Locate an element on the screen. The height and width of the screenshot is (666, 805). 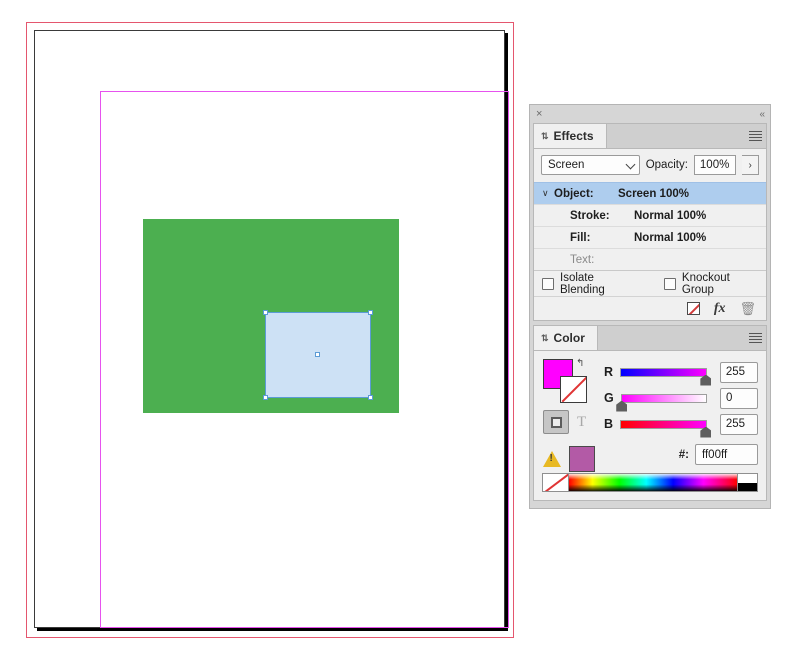
color-swatch-column: ↰ T is located at coordinates (571, 415).